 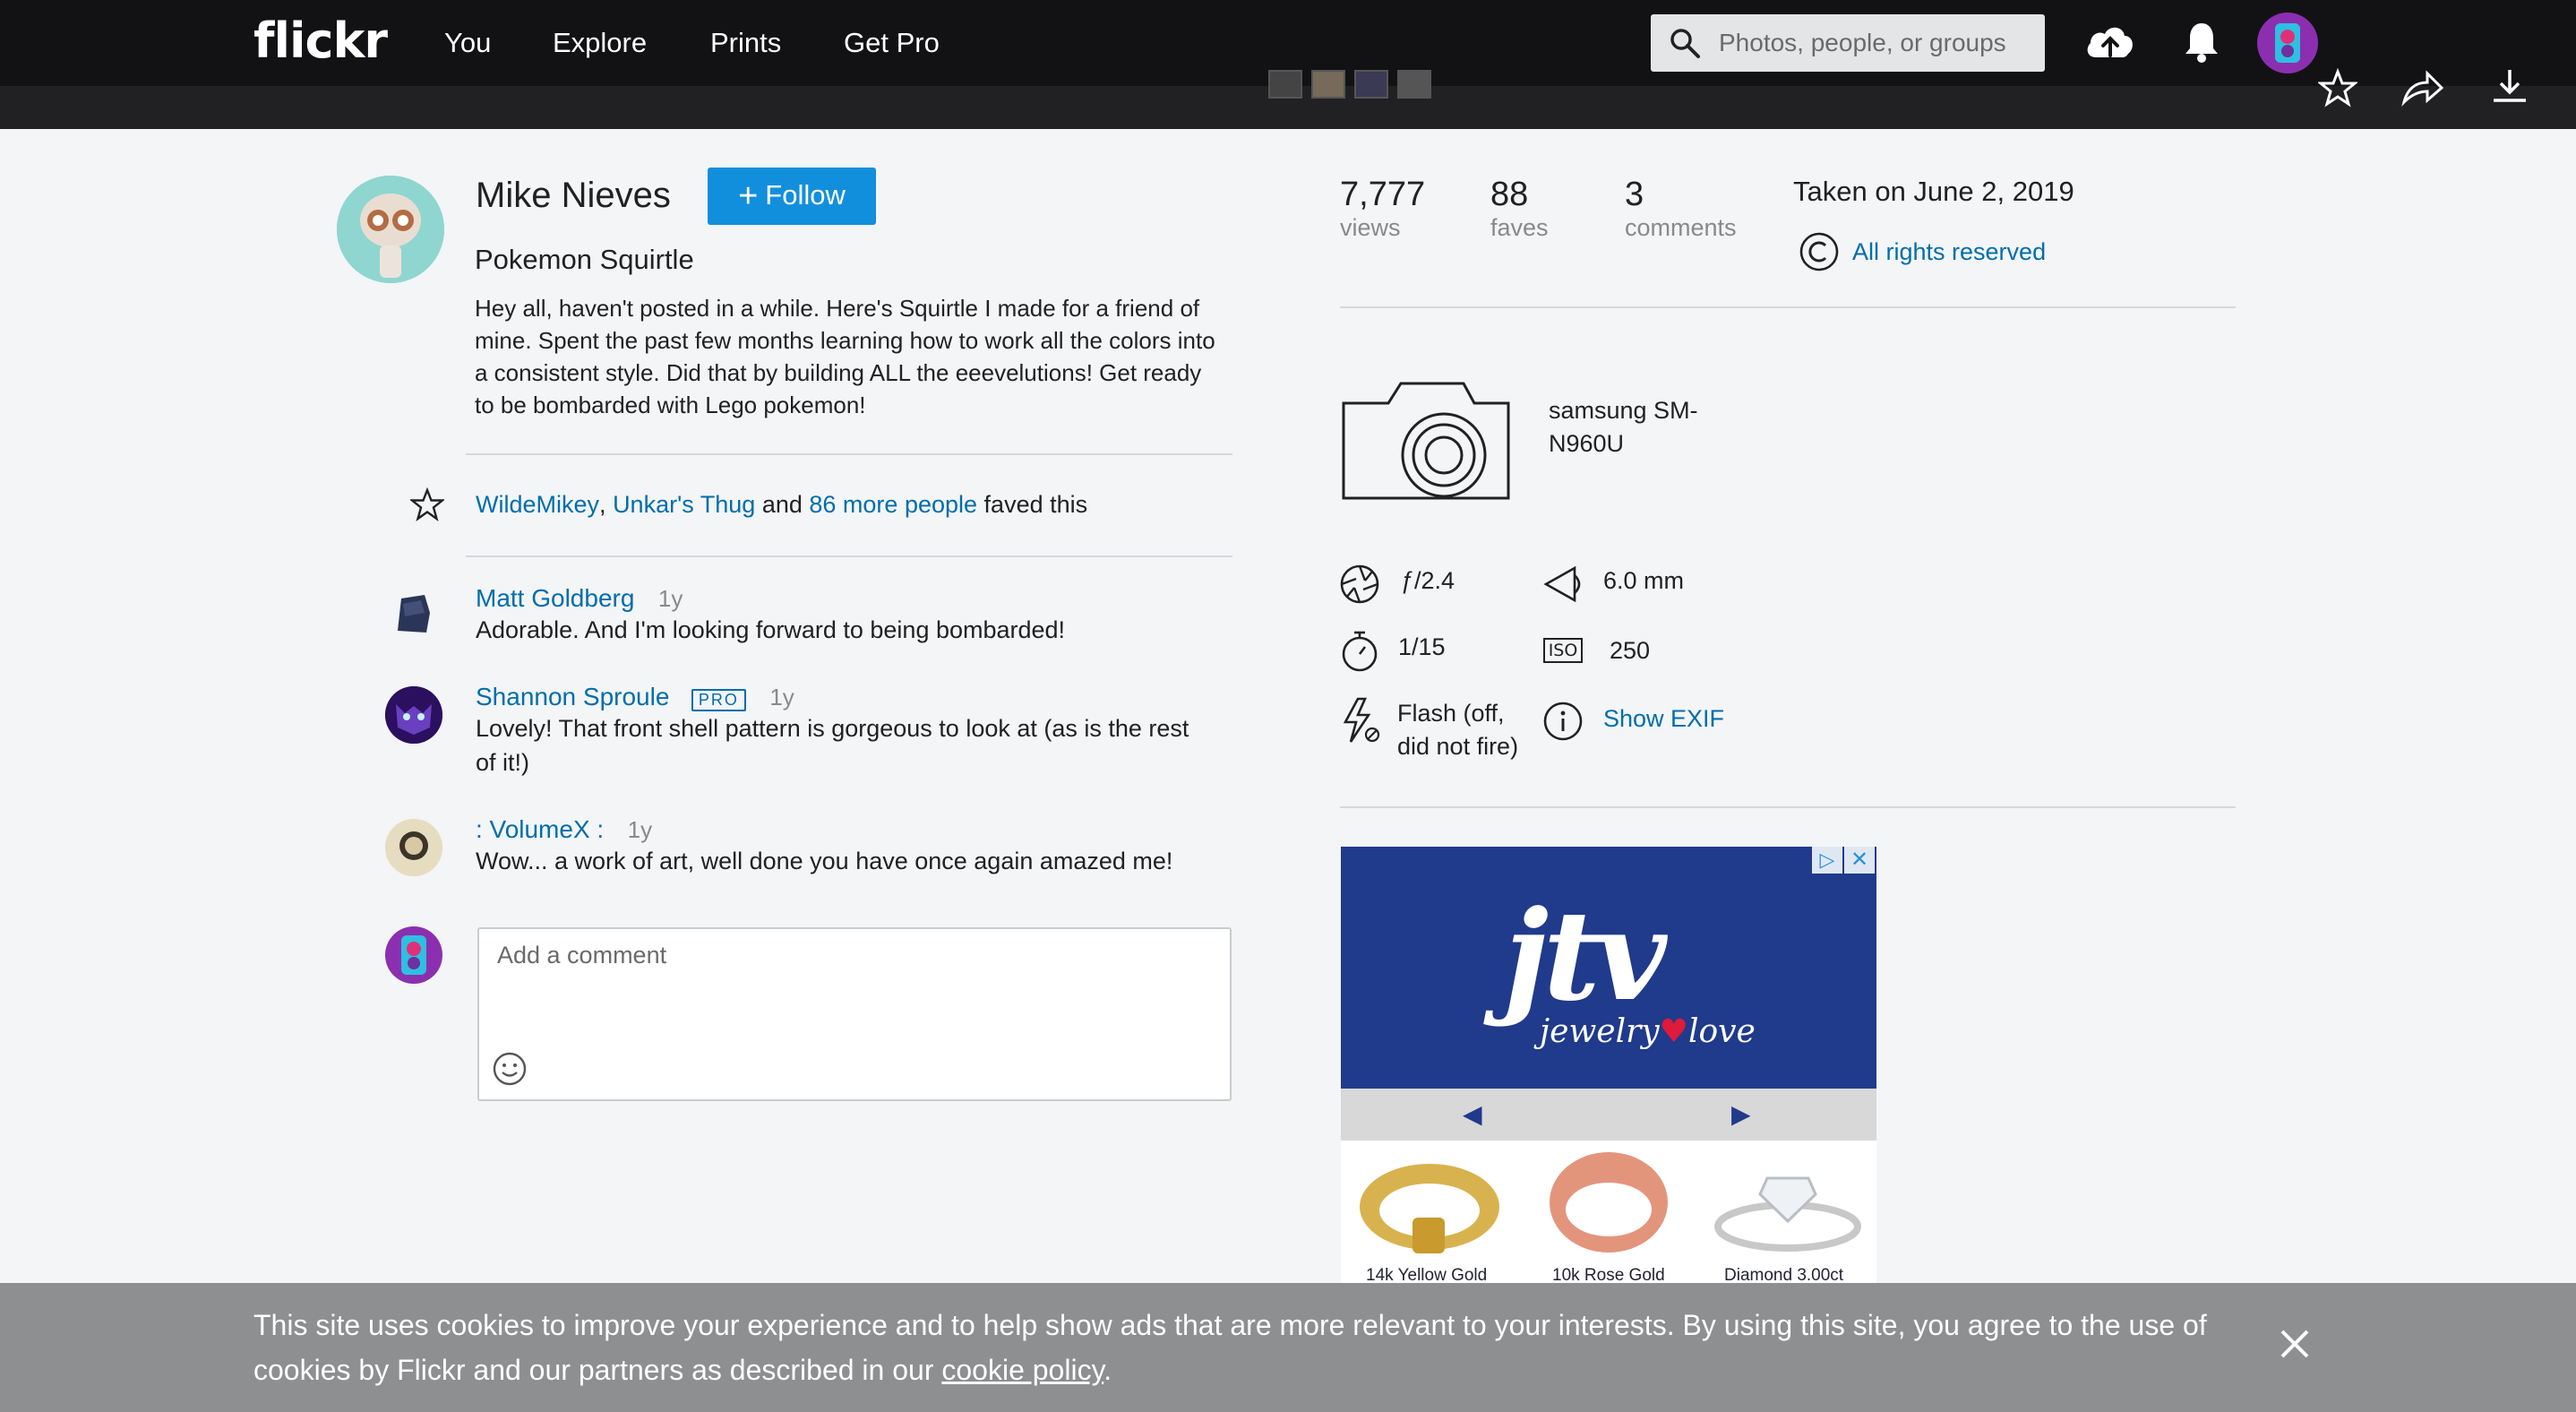 What do you see at coordinates (1519, 227) in the screenshot?
I see `faves-label: faves` at bounding box center [1519, 227].